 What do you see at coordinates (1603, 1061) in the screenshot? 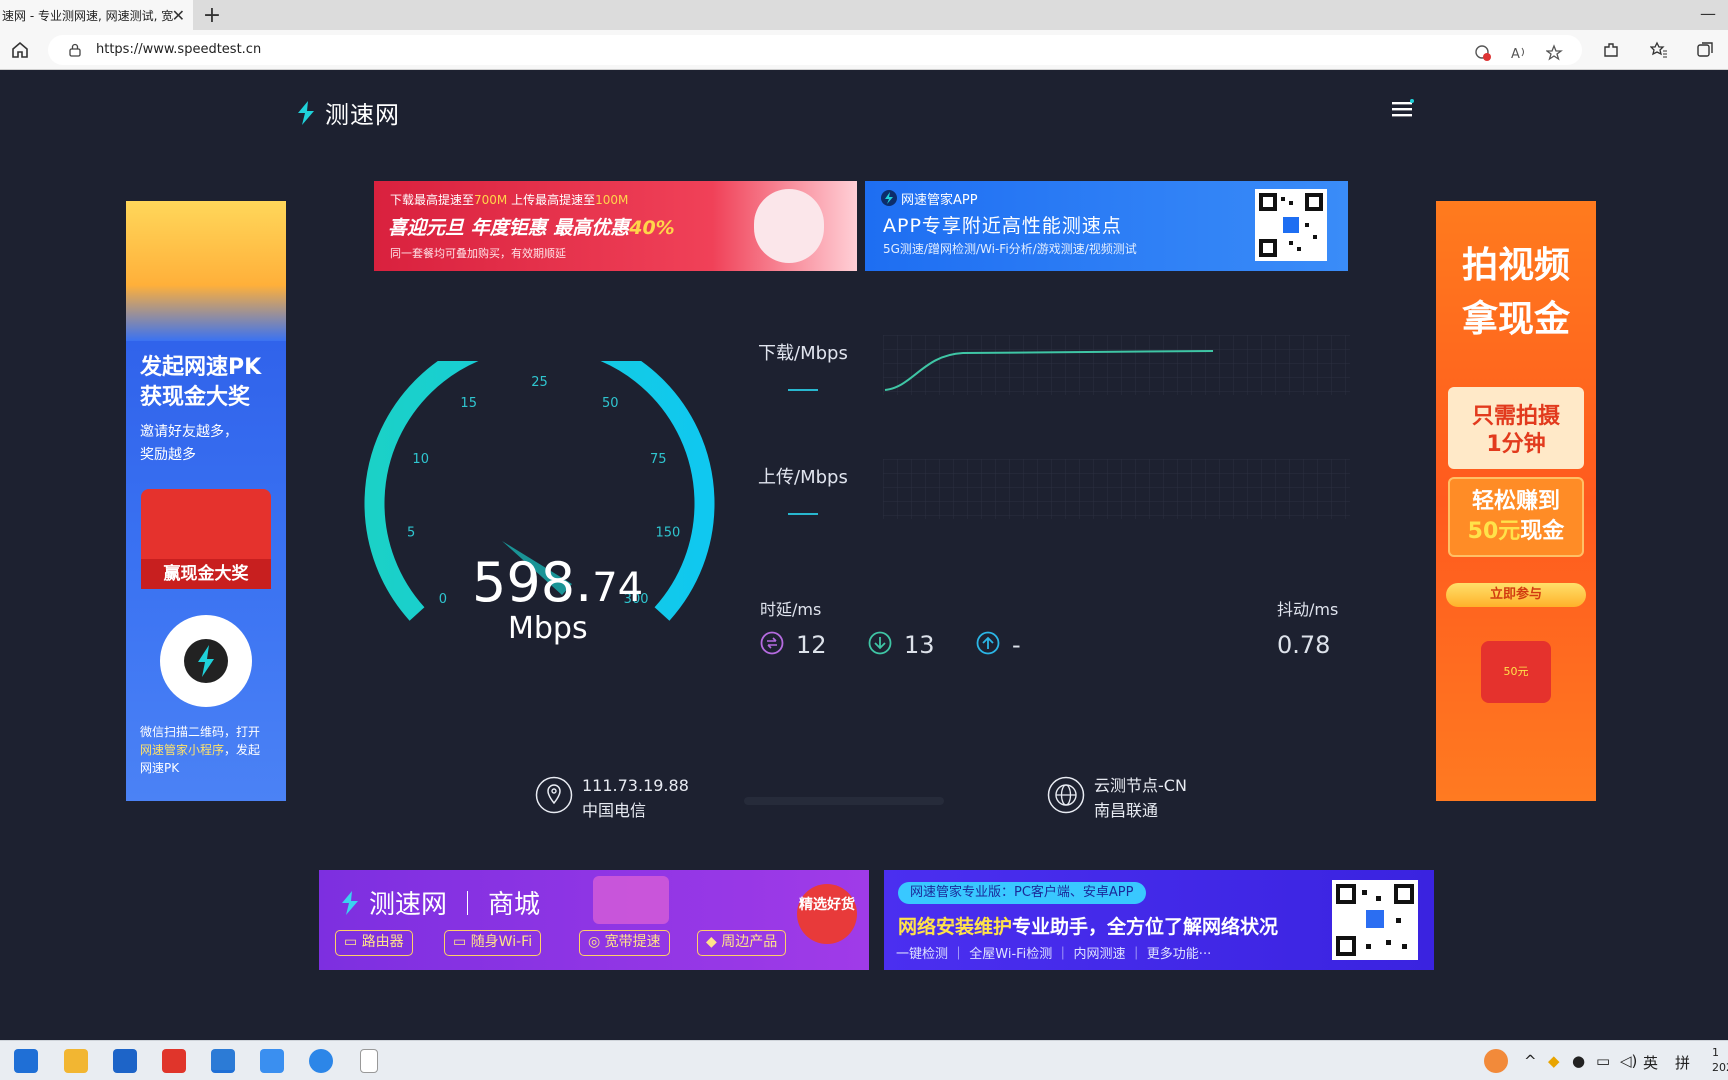
I see `network-icon: ▭` at bounding box center [1603, 1061].